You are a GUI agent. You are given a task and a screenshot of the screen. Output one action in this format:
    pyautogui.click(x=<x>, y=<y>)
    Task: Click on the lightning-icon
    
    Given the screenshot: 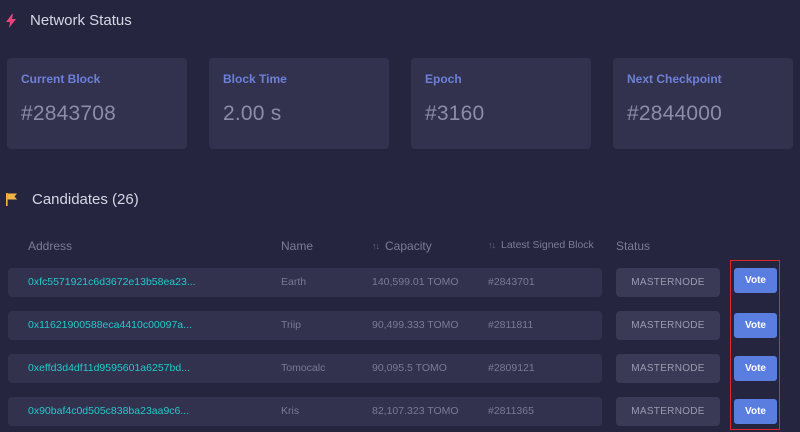 What is the action you would take?
    pyautogui.click(x=11, y=20)
    